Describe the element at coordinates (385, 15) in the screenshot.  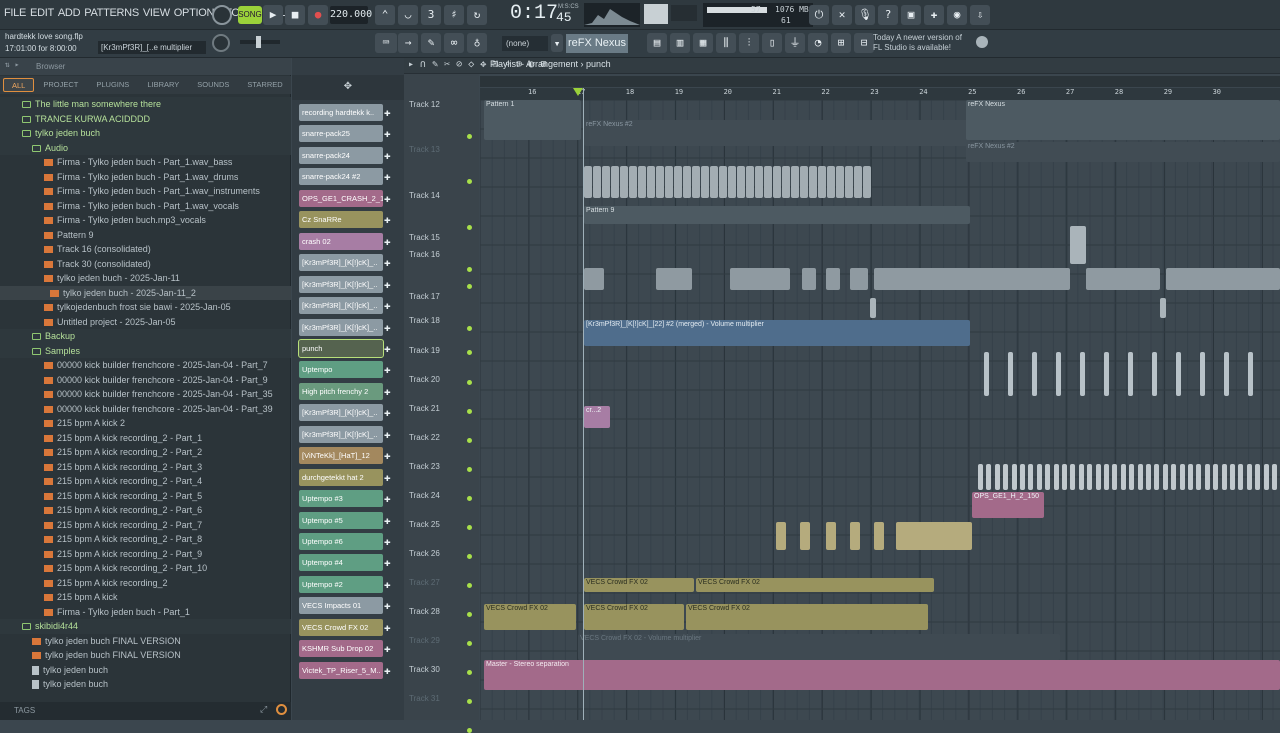
I see `metronome-icon: ⌃` at that location.